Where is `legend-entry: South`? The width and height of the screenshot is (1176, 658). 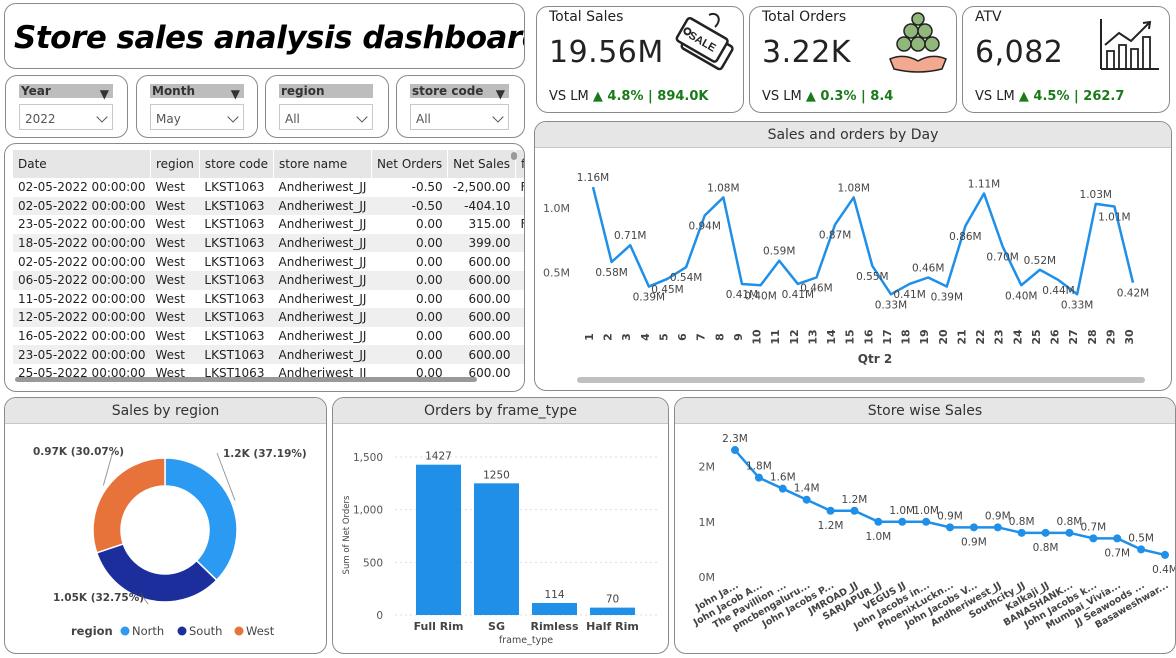 legend-entry: South is located at coordinates (205, 631).